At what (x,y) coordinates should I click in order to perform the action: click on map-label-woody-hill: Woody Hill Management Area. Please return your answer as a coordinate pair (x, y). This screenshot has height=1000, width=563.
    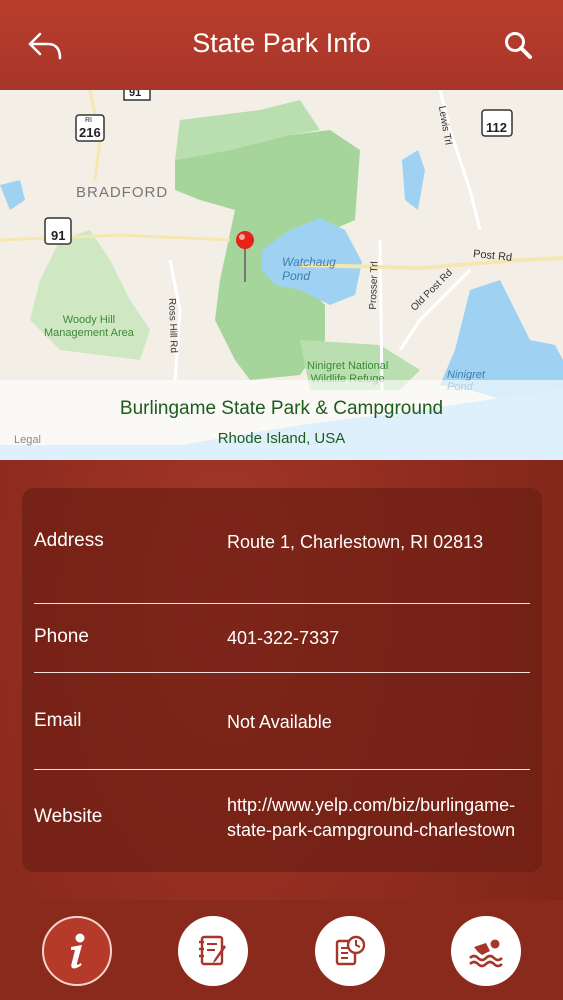
    Looking at the image, I should click on (89, 326).